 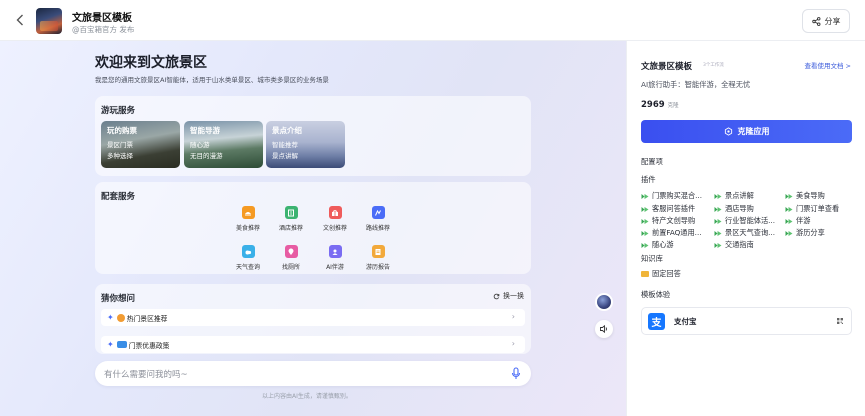 What do you see at coordinates (696, 84) in the screenshot?
I see `panel-description: AI旅行助手：智能伴游，全程无忧` at bounding box center [696, 84].